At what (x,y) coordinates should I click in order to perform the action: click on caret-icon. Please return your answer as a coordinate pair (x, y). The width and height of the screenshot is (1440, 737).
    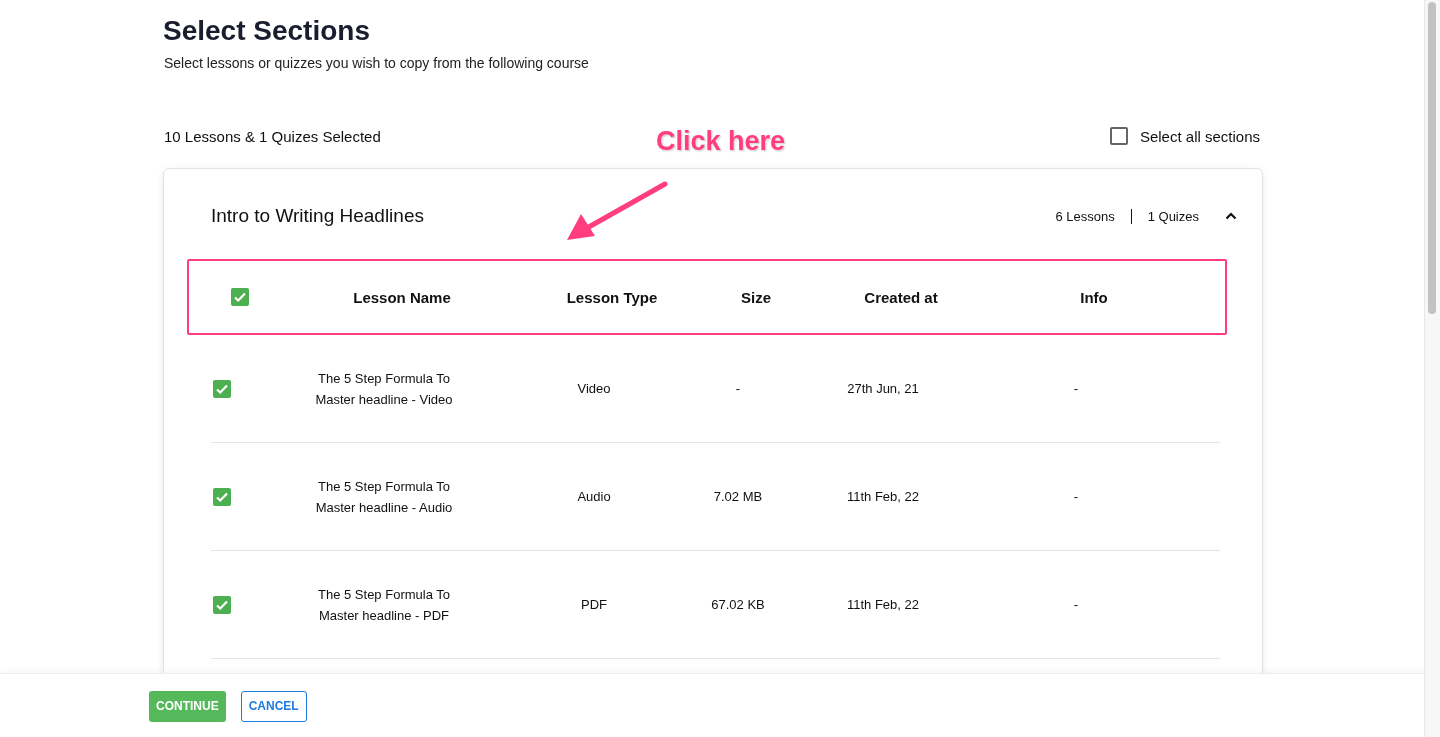
    Looking at the image, I should click on (1231, 216).